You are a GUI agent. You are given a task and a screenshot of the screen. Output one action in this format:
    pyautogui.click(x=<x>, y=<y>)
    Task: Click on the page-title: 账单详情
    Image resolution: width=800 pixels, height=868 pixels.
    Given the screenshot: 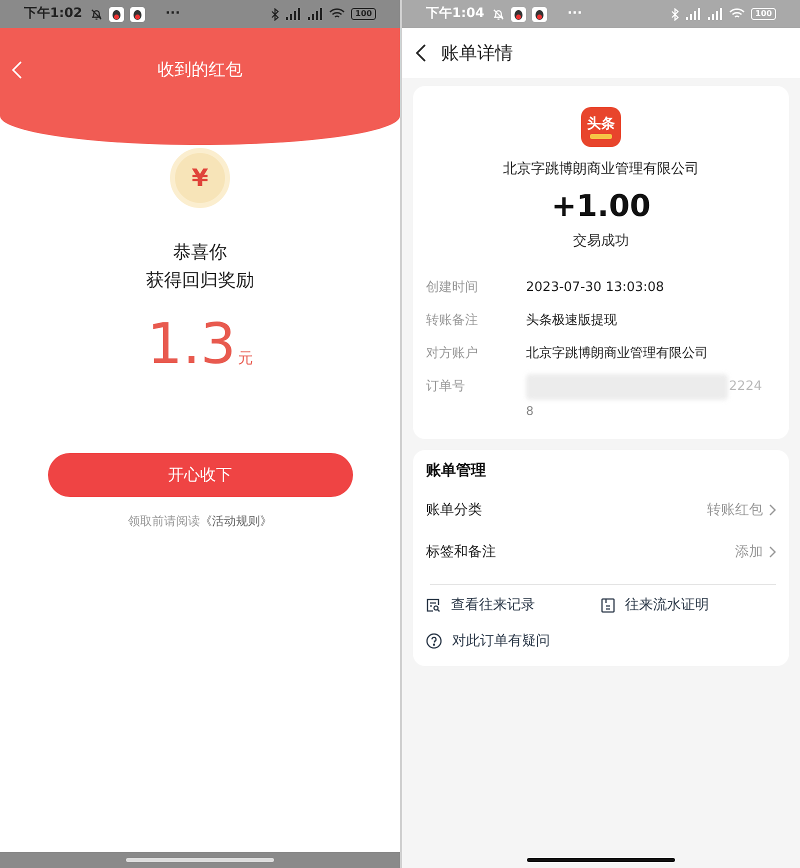 What is the action you would take?
    pyautogui.click(x=477, y=54)
    